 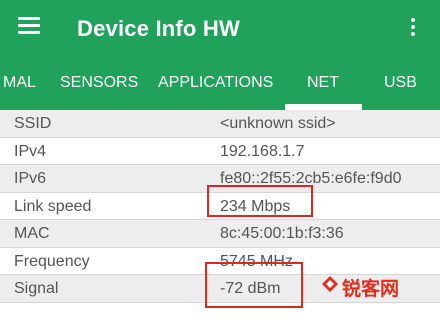 I want to click on row-value: 192.168.1.7, so click(x=262, y=151).